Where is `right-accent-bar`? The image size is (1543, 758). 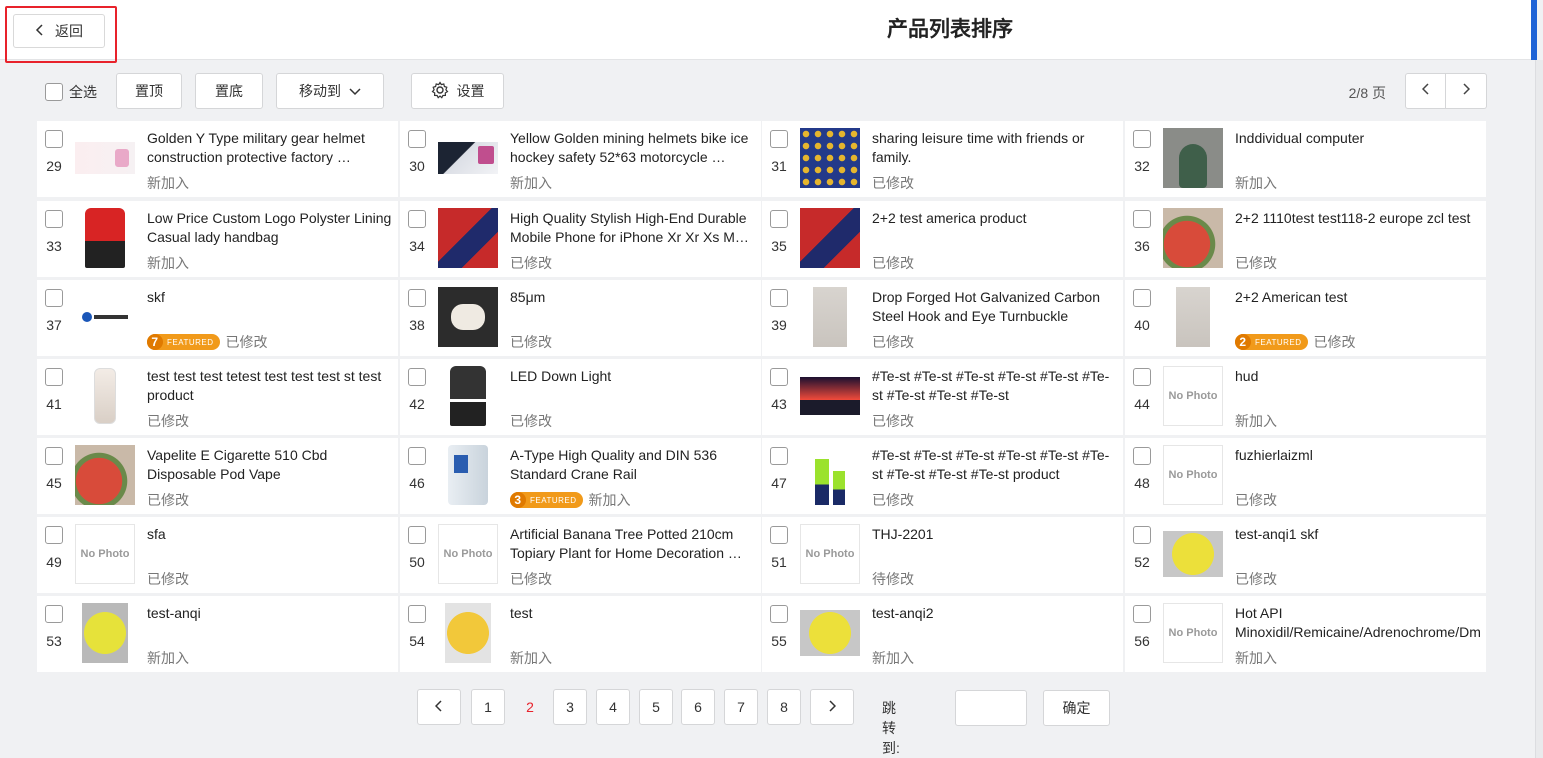 right-accent-bar is located at coordinates (1534, 30).